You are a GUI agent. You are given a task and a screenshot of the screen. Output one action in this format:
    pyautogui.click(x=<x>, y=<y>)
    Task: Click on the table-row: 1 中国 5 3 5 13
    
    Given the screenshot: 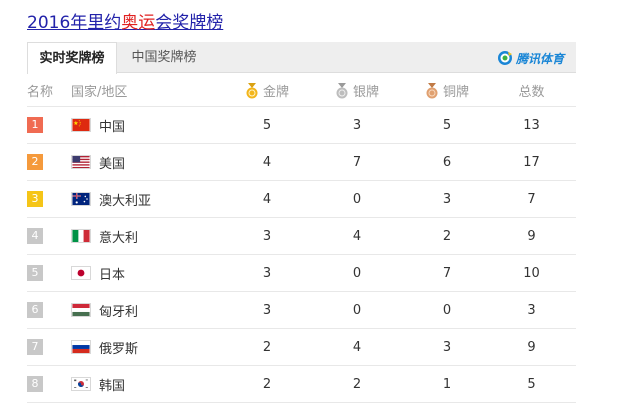 What is the action you would take?
    pyautogui.click(x=301, y=125)
    